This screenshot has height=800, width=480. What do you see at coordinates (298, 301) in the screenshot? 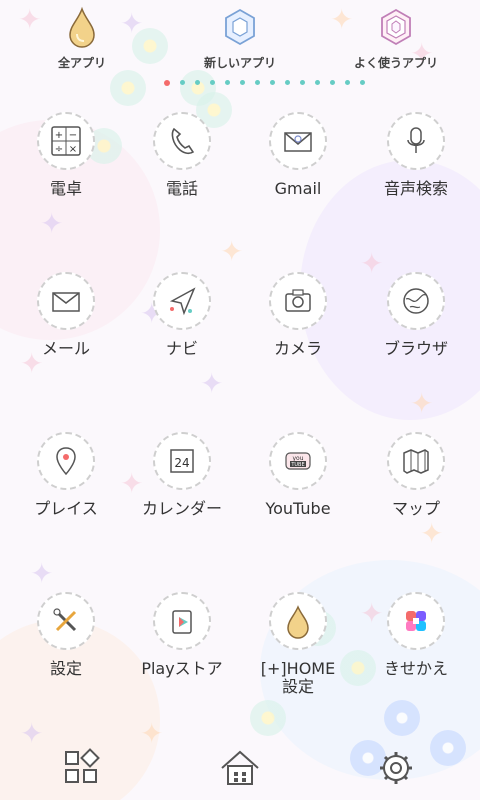
I see `camera-icon` at bounding box center [298, 301].